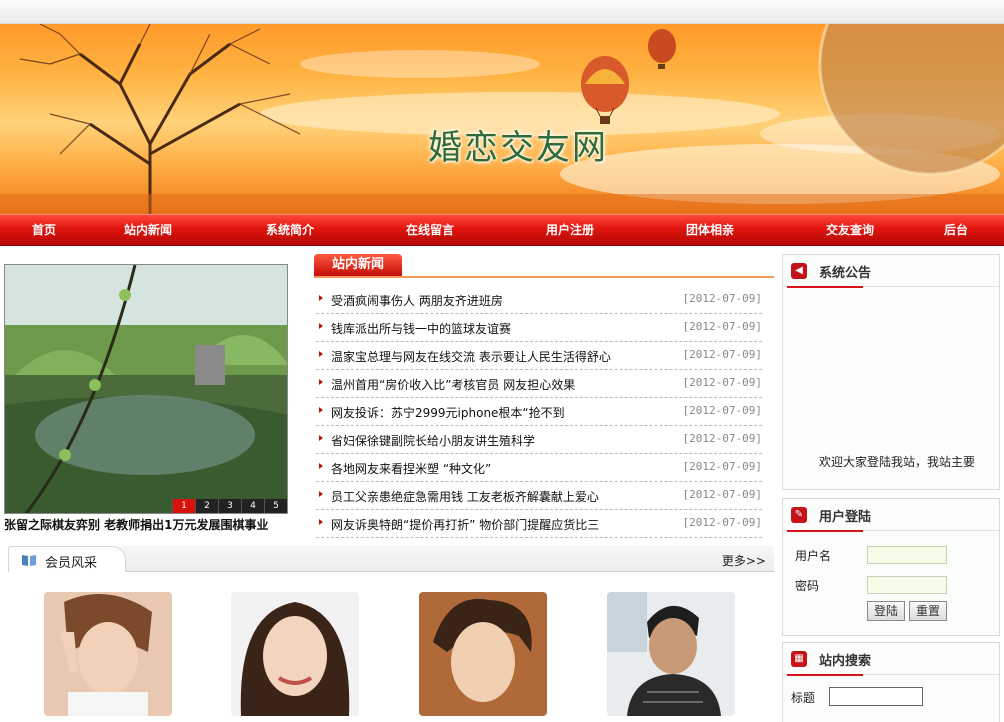 The width and height of the screenshot is (1004, 722). What do you see at coordinates (206, 506) in the screenshot?
I see `slide-page-2: 2` at bounding box center [206, 506].